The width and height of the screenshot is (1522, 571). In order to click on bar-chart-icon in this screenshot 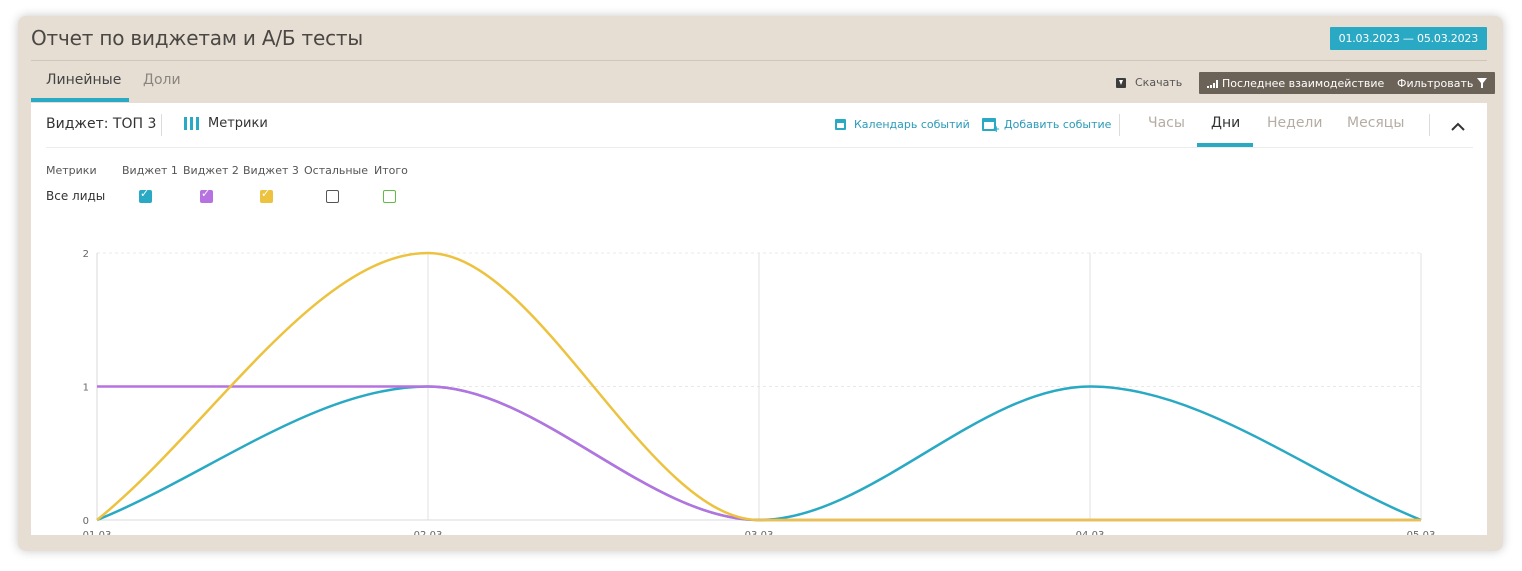, I will do `click(1212, 83)`.